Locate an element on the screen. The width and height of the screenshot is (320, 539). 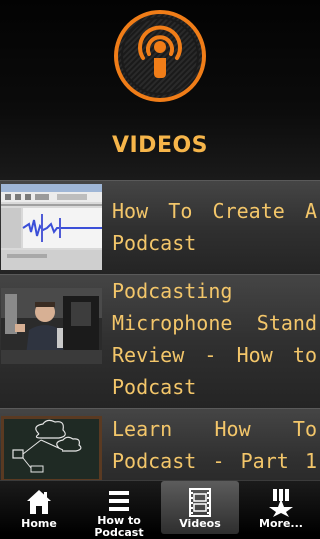
list-item: Learn How To Podcast - Part 1 of 8 is located at coordinates (160, 444).